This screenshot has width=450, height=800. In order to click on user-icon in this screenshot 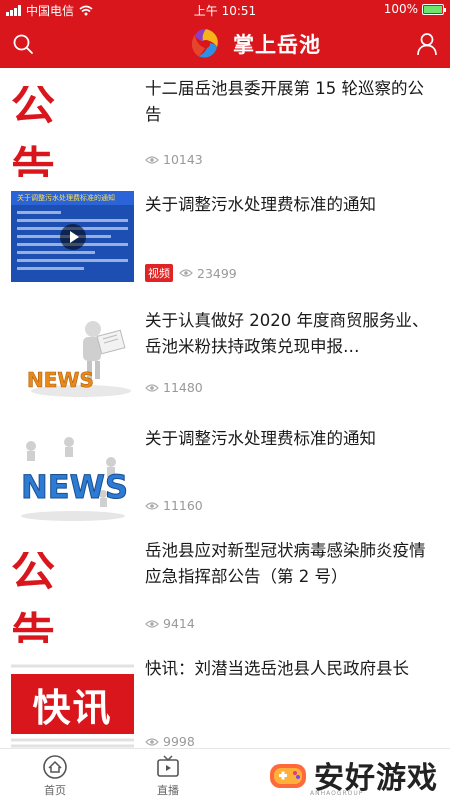, I will do `click(427, 44)`.